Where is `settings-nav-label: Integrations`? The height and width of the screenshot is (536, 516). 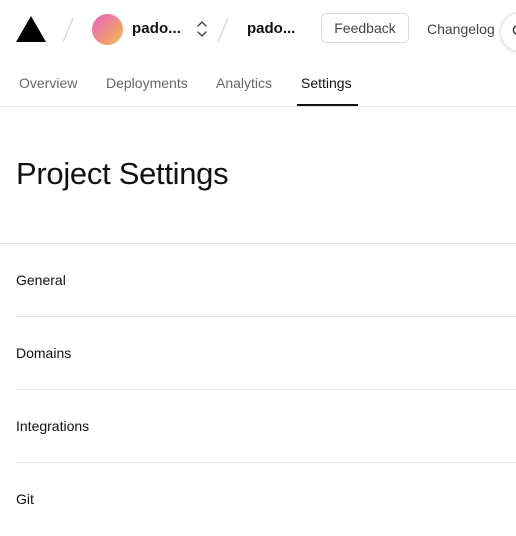
settings-nav-label: Integrations is located at coordinates (53, 426).